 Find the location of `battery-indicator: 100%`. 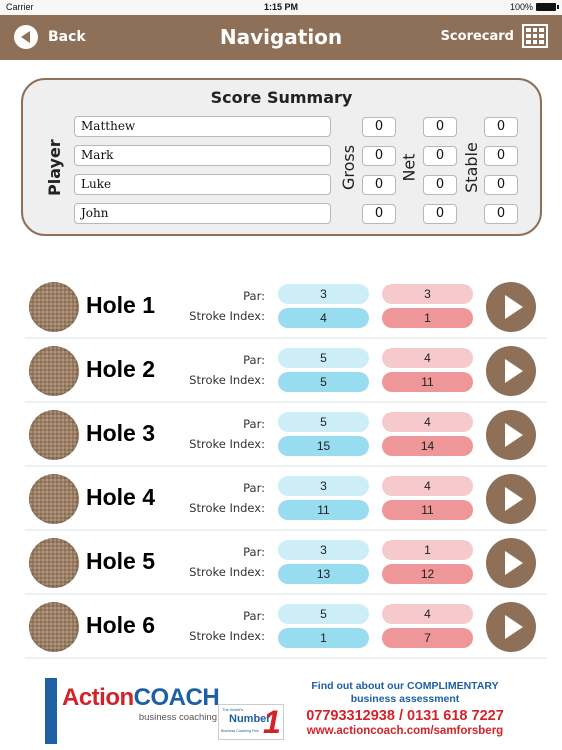

battery-indicator: 100% is located at coordinates (534, 7).